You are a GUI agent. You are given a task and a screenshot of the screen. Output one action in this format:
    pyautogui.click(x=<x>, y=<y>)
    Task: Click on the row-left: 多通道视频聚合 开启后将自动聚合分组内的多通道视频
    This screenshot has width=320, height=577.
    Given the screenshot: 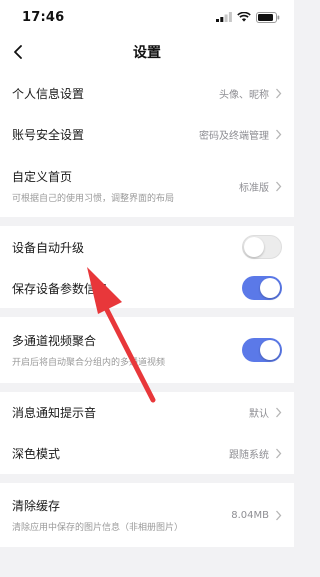 What is the action you would take?
    pyautogui.click(x=88, y=350)
    